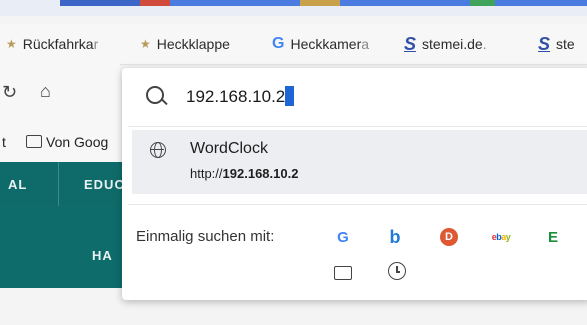  I want to click on google-icon: G, so click(278, 43).